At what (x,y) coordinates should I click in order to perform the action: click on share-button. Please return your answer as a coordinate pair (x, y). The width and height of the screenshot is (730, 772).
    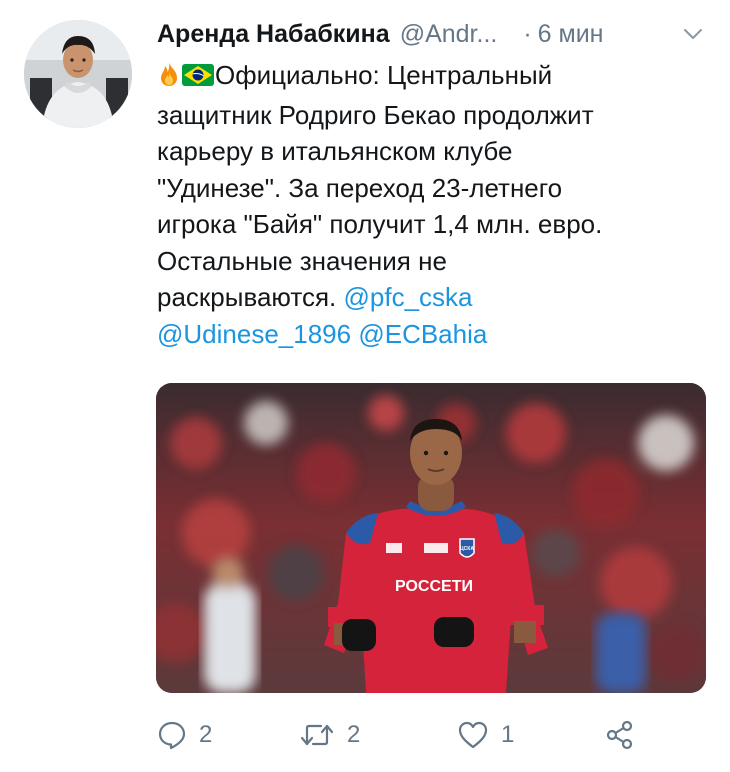
    Looking at the image, I should click on (620, 735).